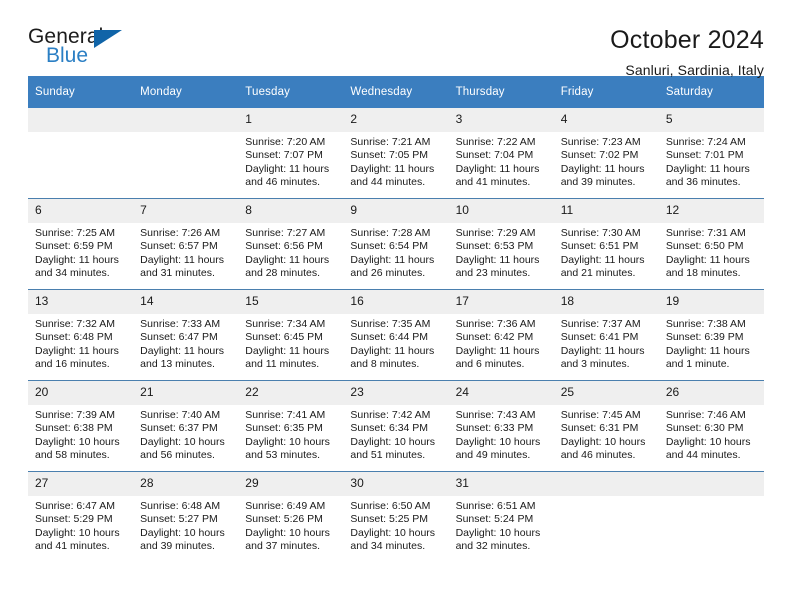 This screenshot has height=612, width=792. What do you see at coordinates (501, 211) in the screenshot?
I see `day-number: 10` at bounding box center [501, 211].